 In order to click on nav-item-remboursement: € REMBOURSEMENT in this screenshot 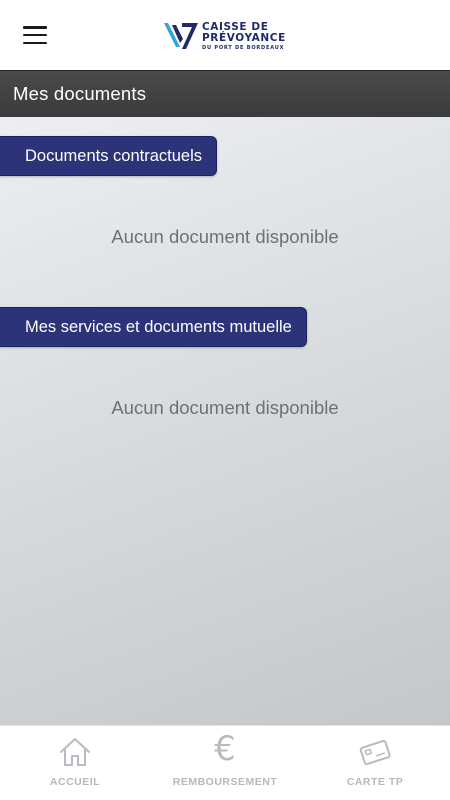, I will do `click(225, 763)`.